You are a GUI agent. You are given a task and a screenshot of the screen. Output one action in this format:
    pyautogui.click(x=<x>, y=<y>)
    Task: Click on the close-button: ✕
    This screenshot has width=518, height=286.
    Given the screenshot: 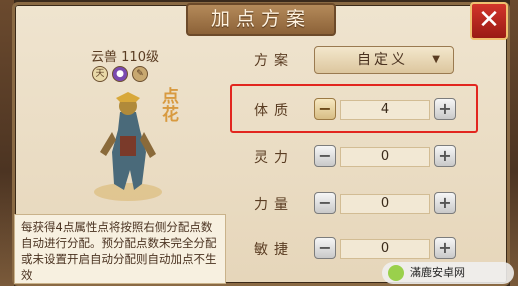 What is the action you would take?
    pyautogui.click(x=489, y=21)
    